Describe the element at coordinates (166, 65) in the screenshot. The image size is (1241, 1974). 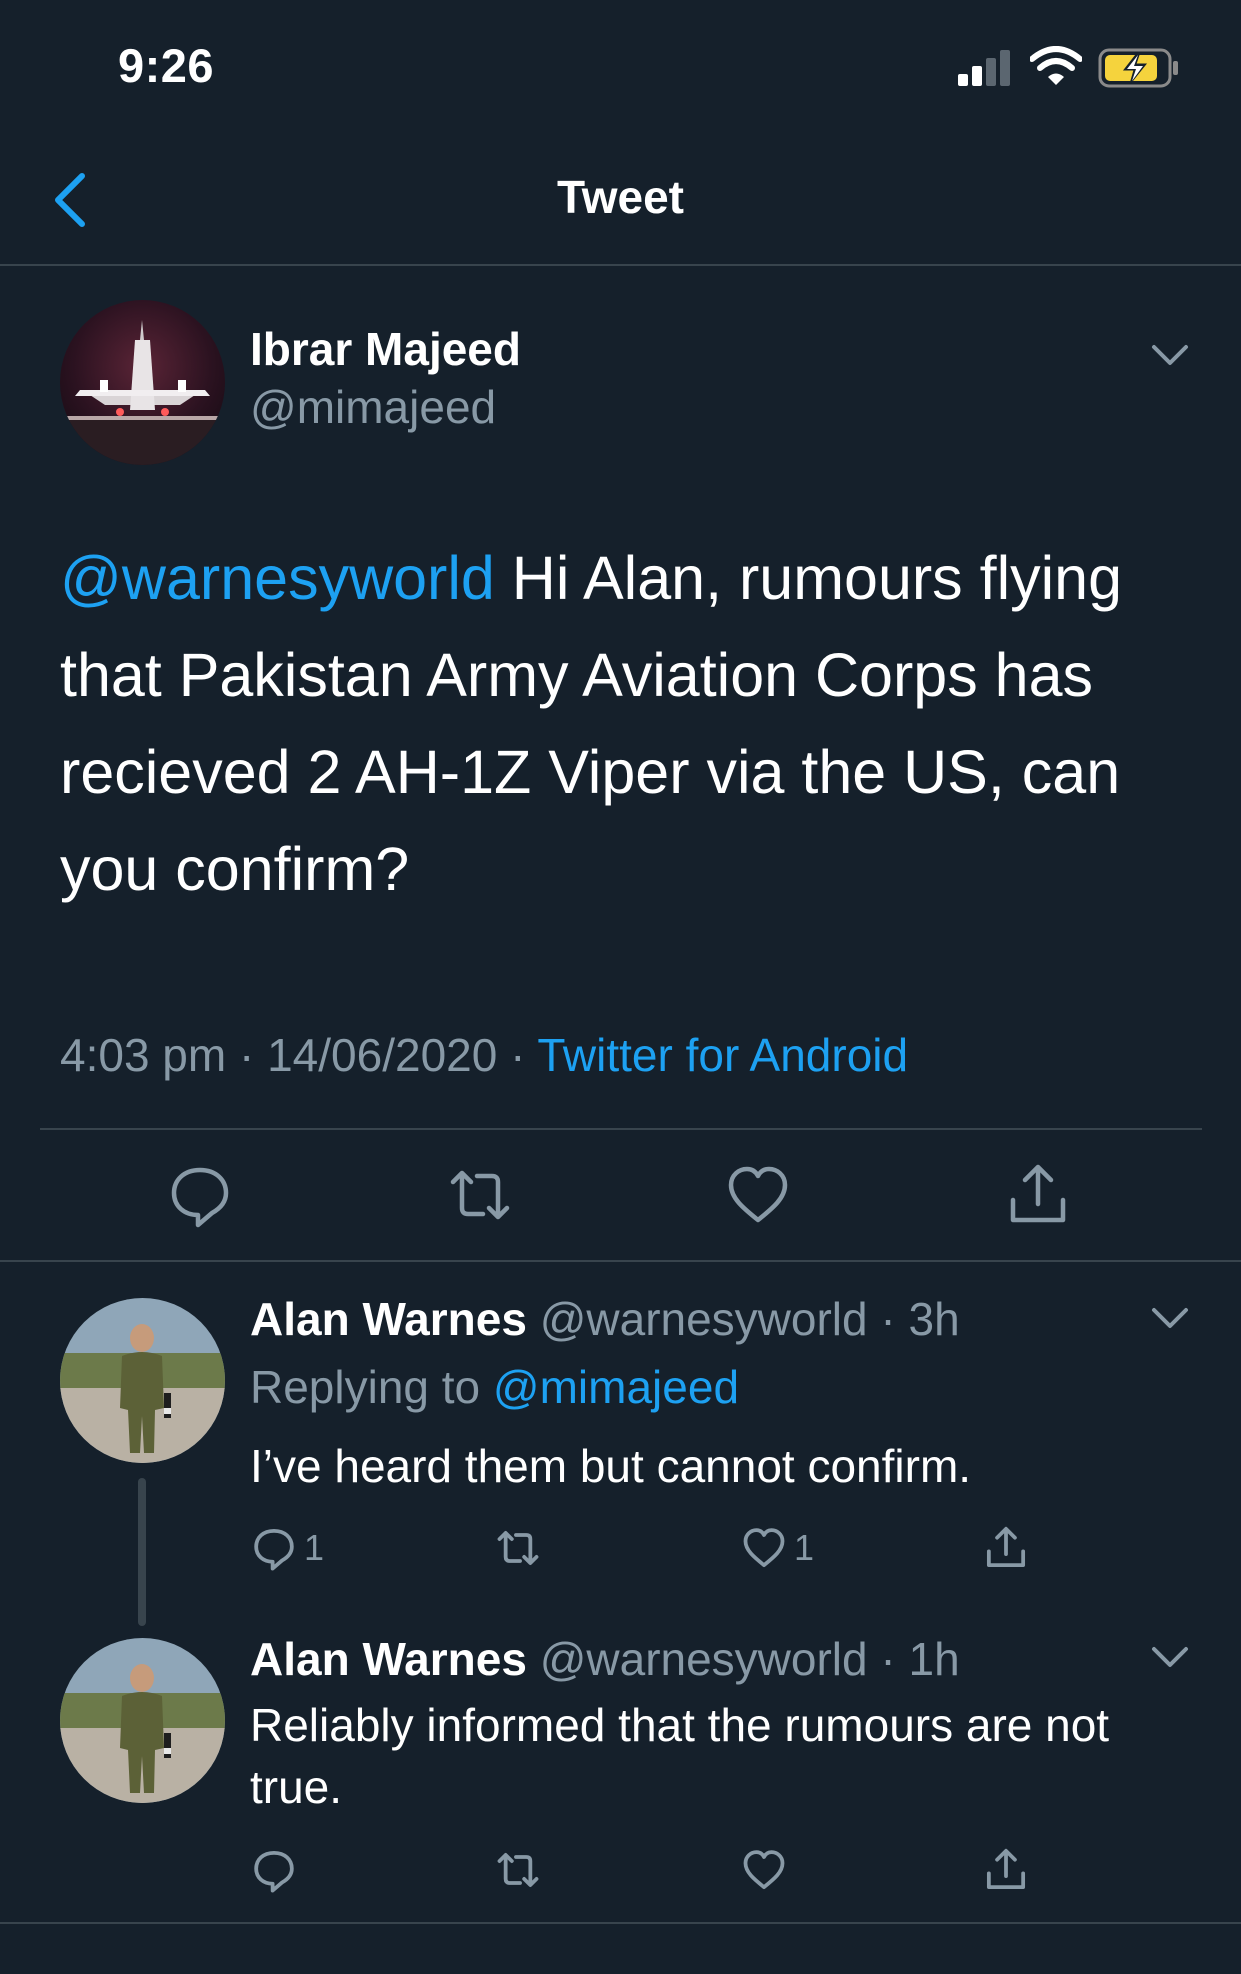
I see `status-time: 9:26` at that location.